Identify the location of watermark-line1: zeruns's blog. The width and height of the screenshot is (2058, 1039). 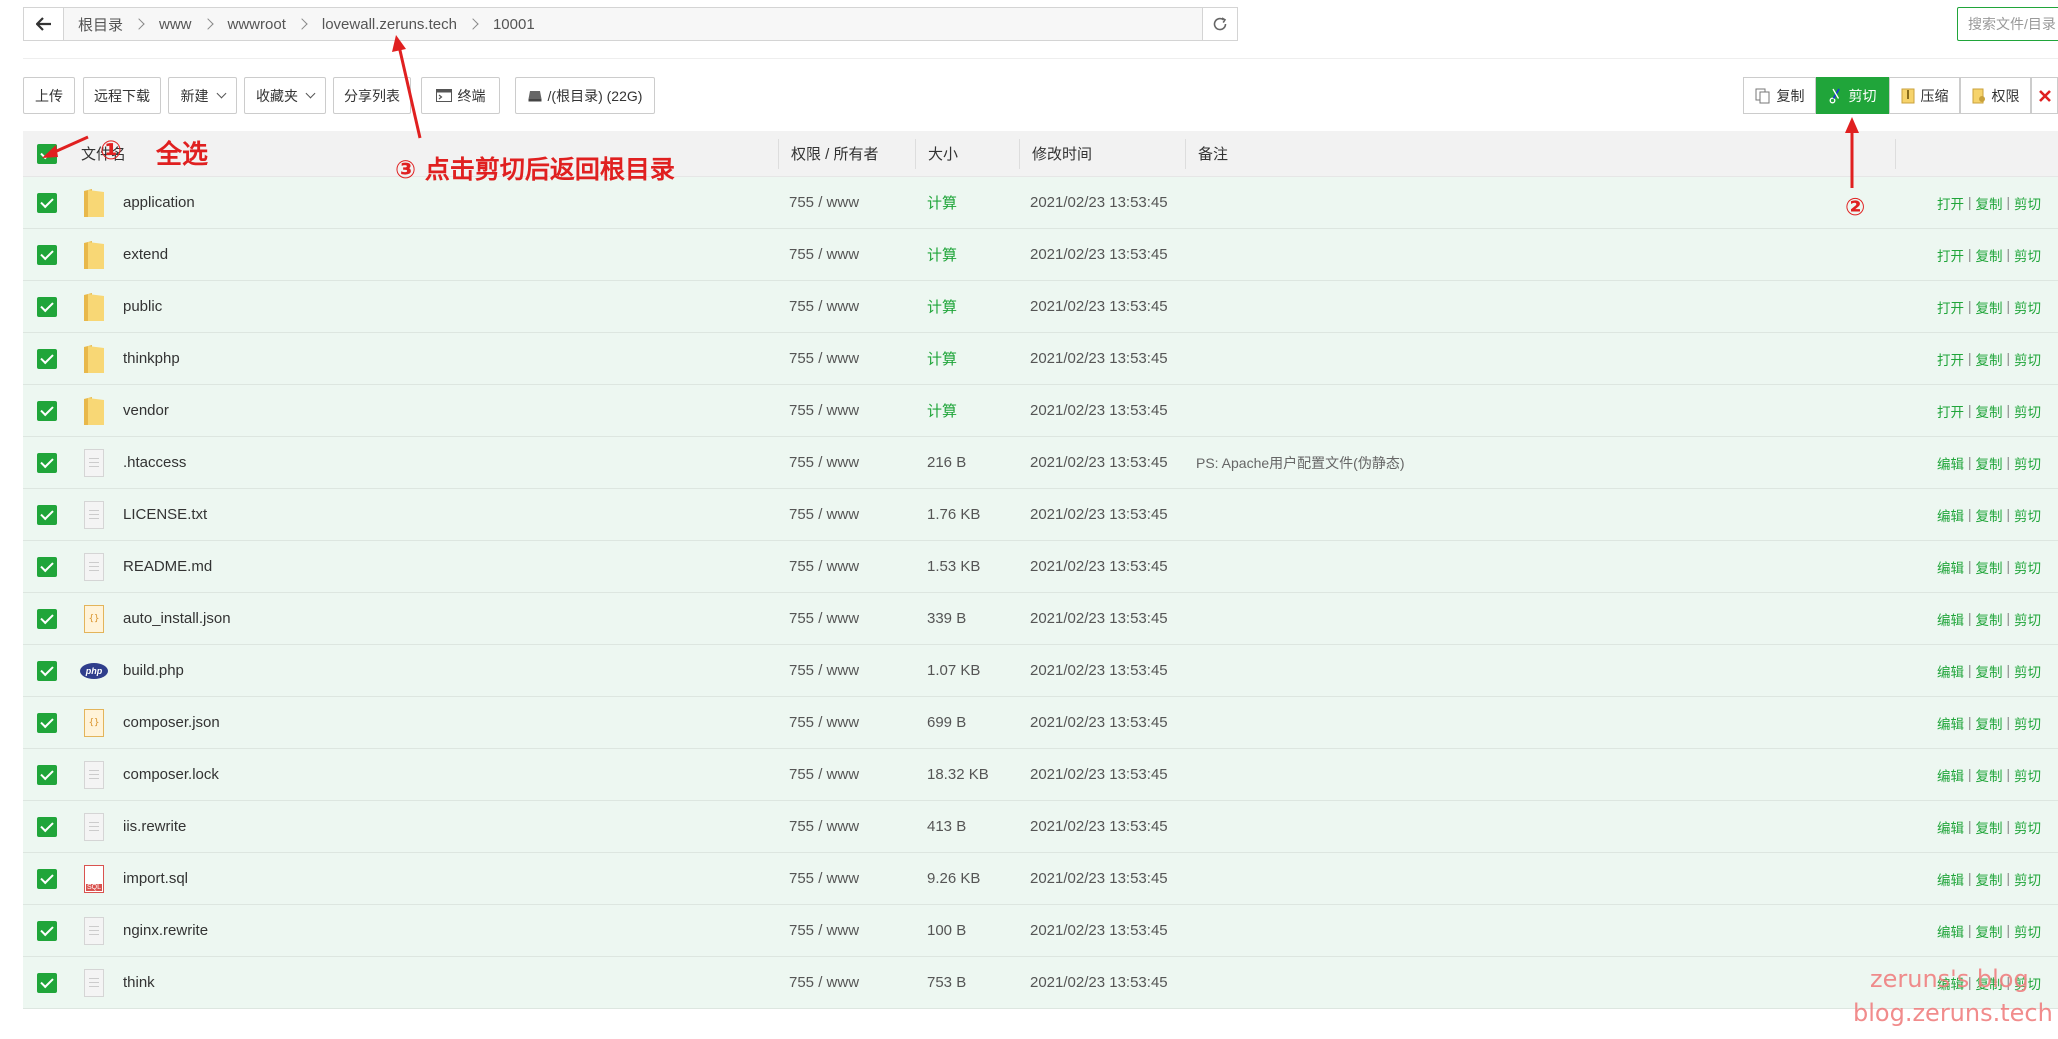
(1949, 979).